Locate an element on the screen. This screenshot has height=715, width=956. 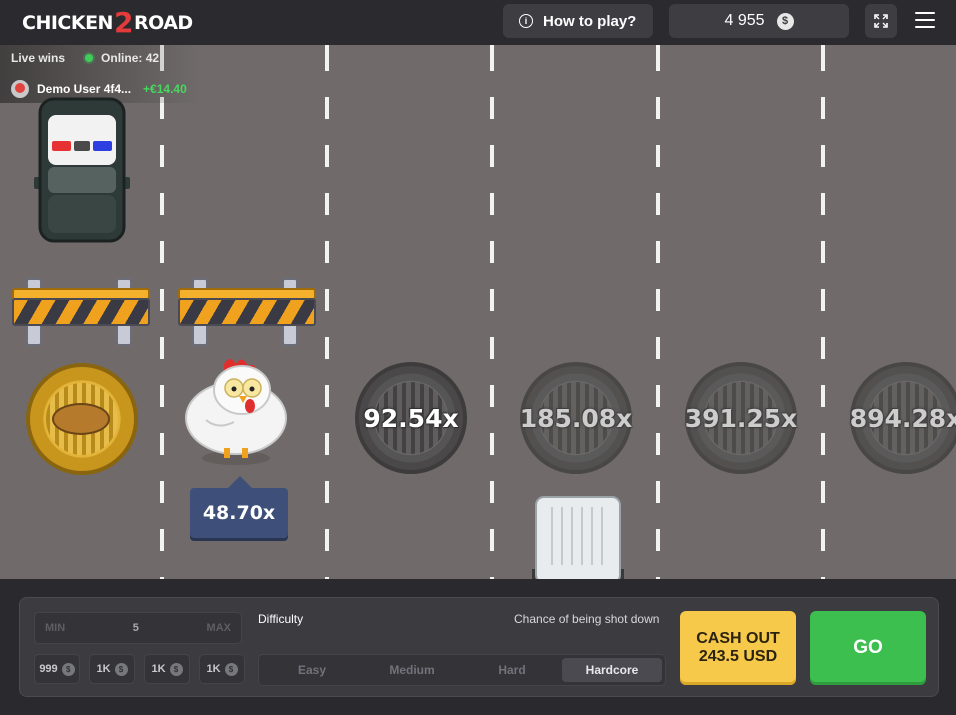
logo-text-mid: 2 is located at coordinates (123, 22).